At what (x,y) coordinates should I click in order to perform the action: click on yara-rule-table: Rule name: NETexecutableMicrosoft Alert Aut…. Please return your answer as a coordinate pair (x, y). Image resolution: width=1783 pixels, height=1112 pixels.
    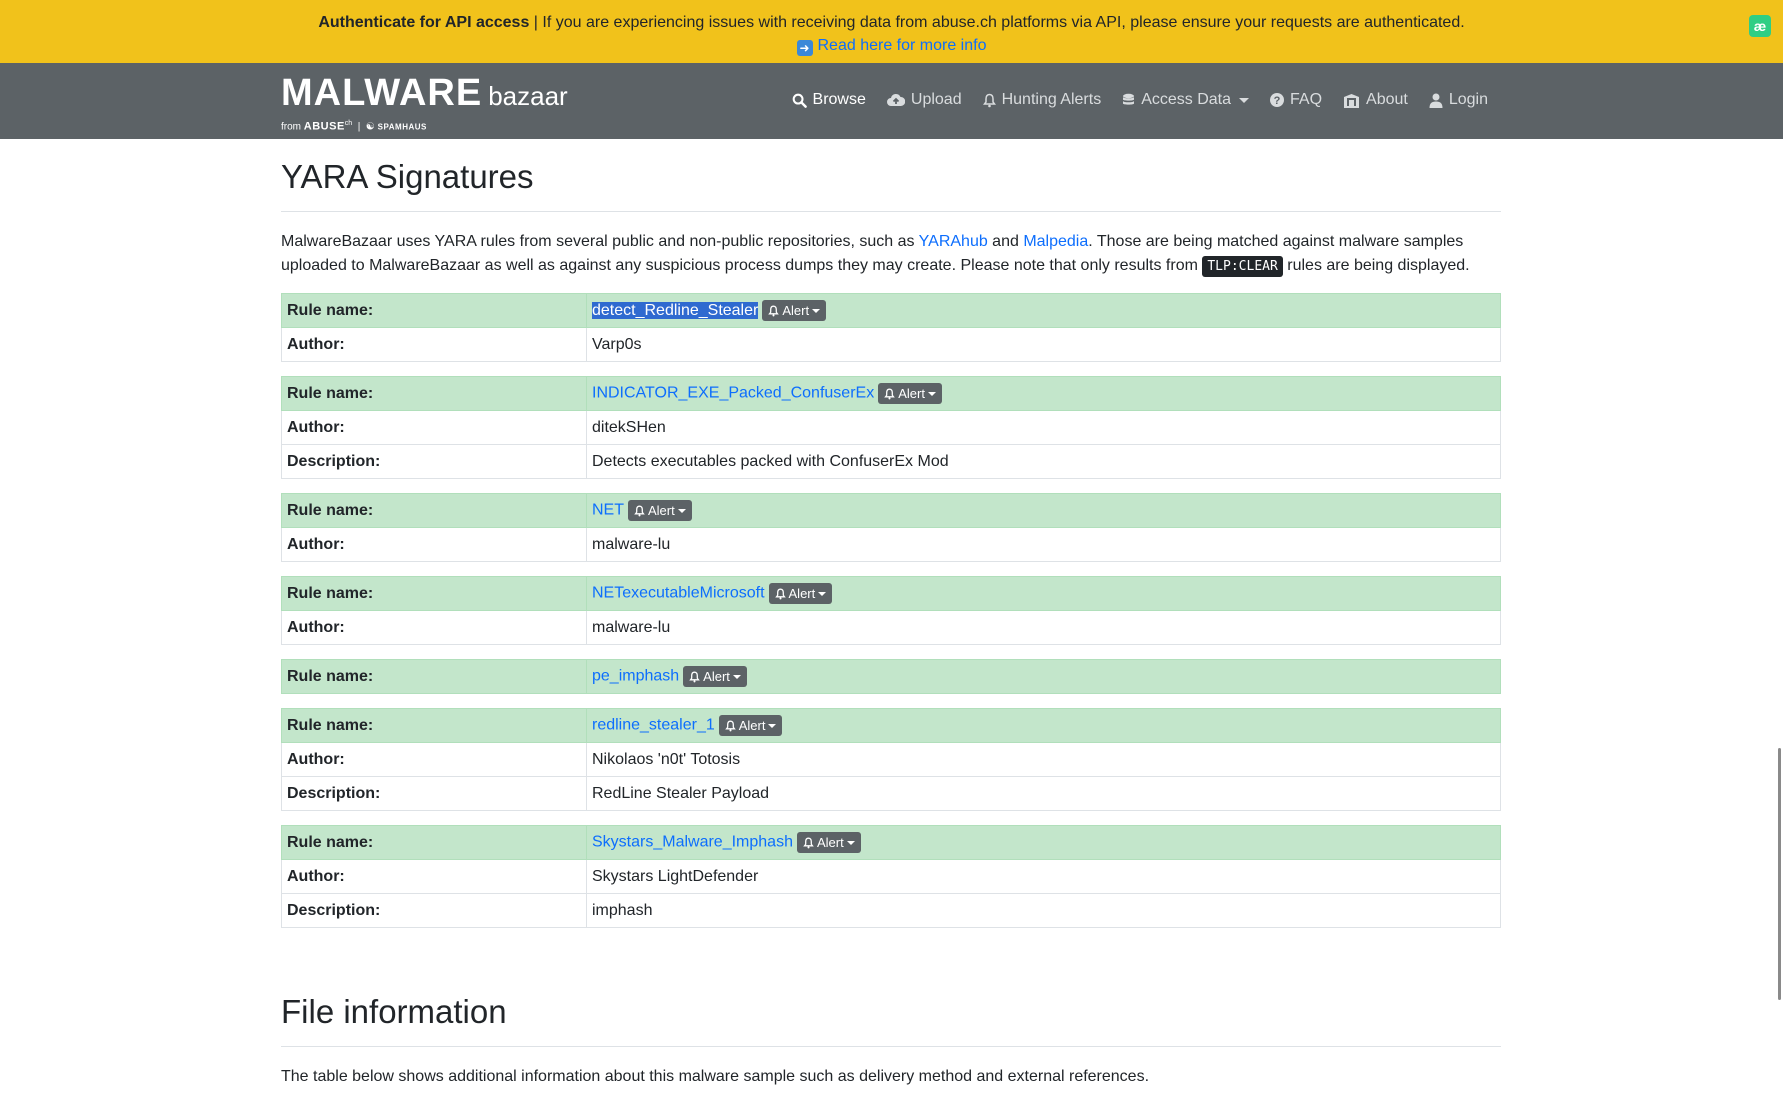
    Looking at the image, I should click on (891, 610).